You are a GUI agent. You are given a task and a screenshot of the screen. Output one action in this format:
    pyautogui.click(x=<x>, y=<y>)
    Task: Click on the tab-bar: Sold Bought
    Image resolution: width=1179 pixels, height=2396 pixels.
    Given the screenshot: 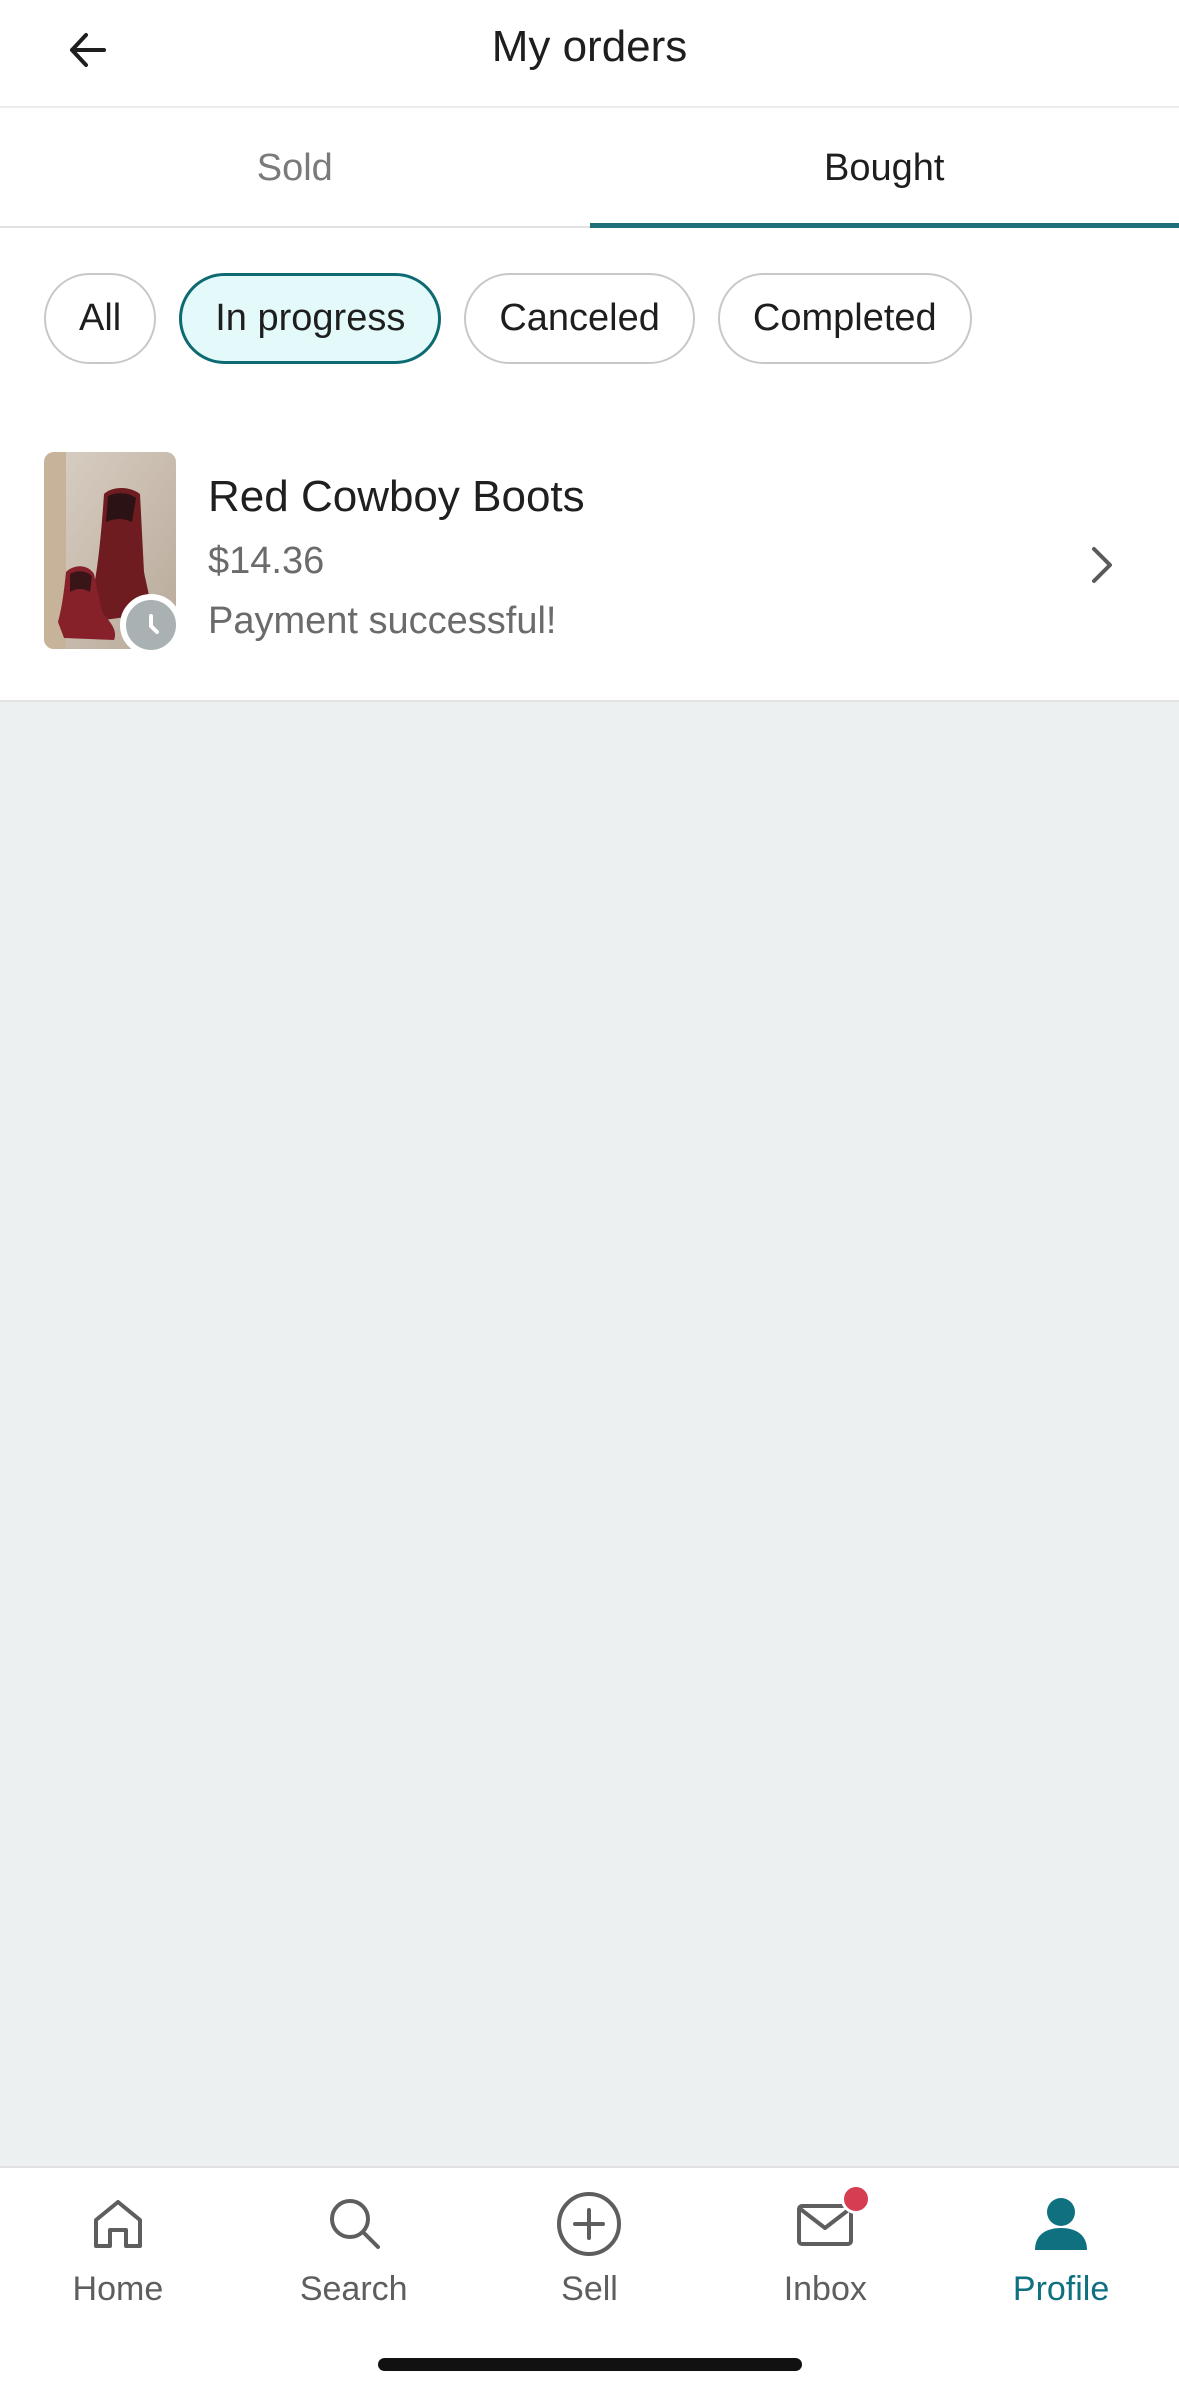 What is the action you would take?
    pyautogui.click(x=589, y=169)
    